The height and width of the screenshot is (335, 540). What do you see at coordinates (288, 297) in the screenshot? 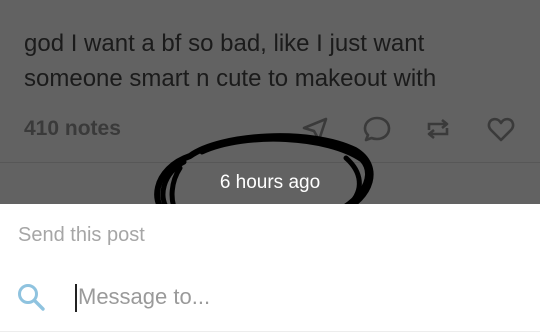
I see `message-to-input` at bounding box center [288, 297].